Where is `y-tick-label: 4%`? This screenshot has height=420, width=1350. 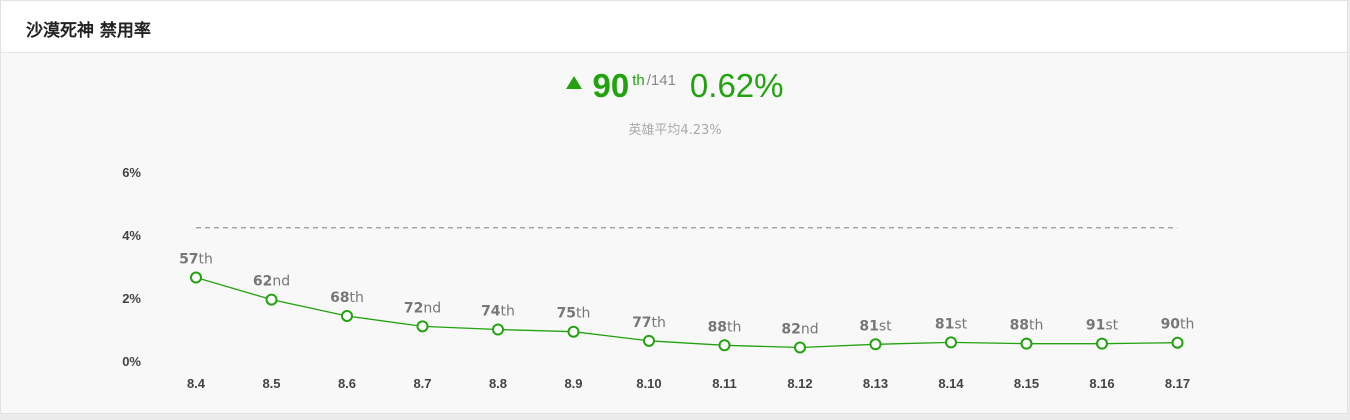 y-tick-label: 4% is located at coordinates (131, 235).